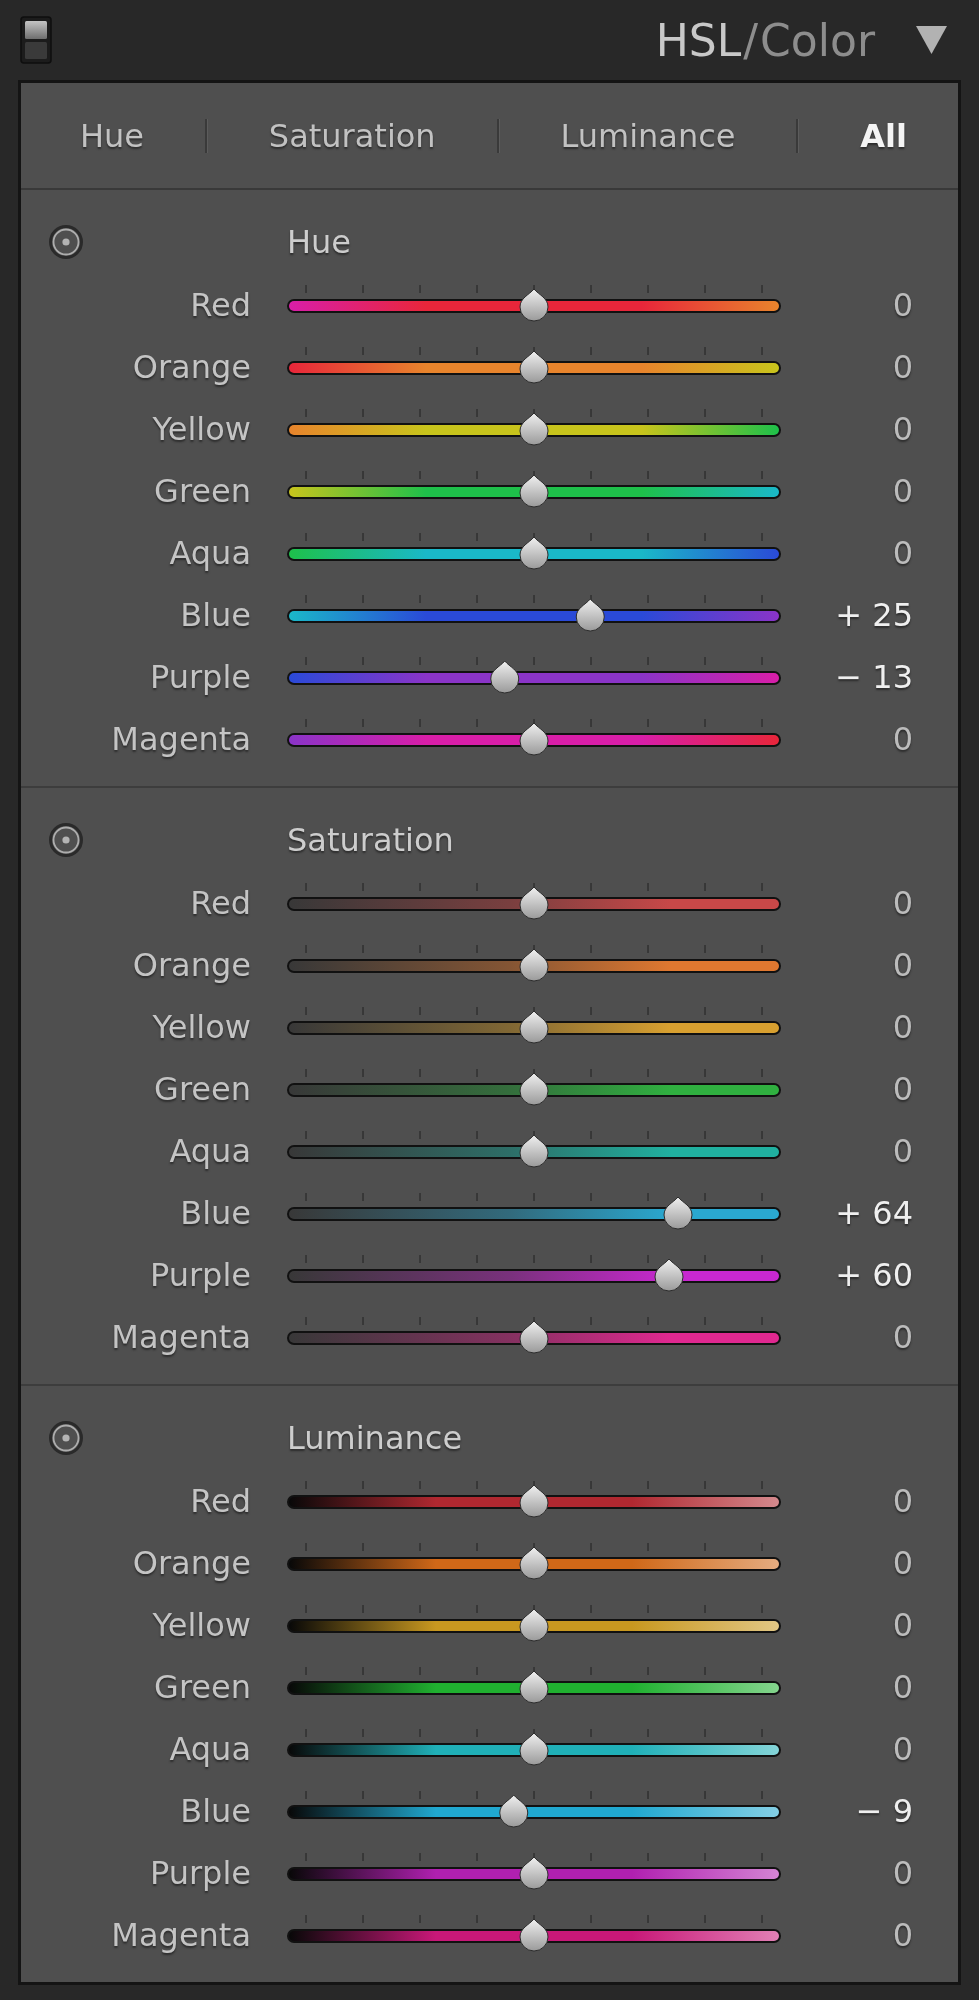 This screenshot has width=979, height=2000. What do you see at coordinates (112, 135) in the screenshot?
I see `tab: Hue` at bounding box center [112, 135].